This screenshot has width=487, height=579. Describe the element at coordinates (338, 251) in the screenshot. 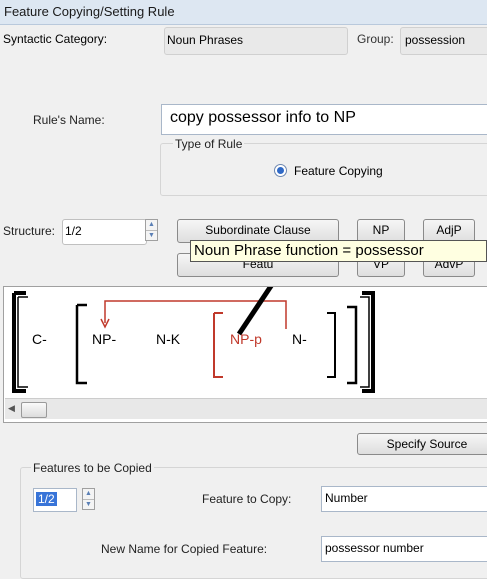

I see `np-function-tooltip: Noun Phrase function = possessor` at that location.